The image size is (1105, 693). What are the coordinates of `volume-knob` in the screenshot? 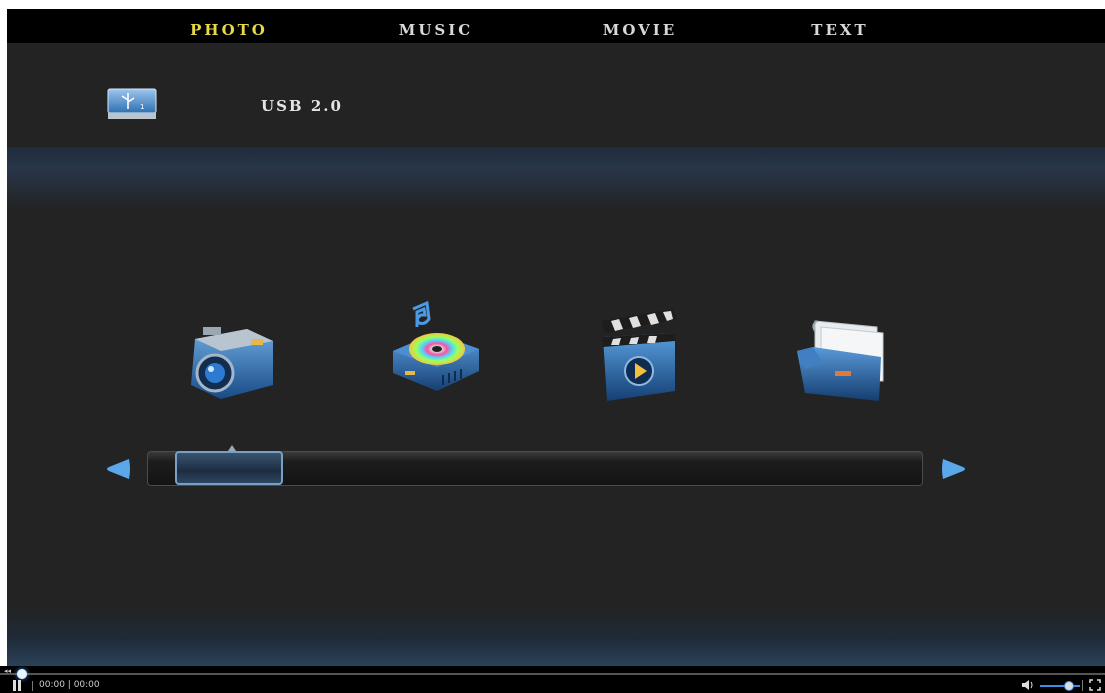 It's located at (1069, 686).